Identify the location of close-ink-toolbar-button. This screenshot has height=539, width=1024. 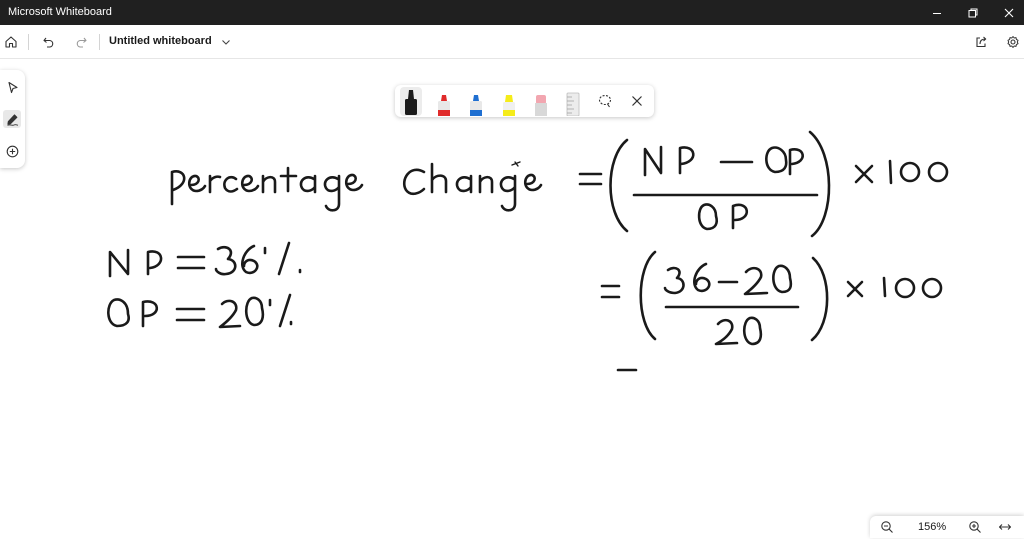
(637, 101).